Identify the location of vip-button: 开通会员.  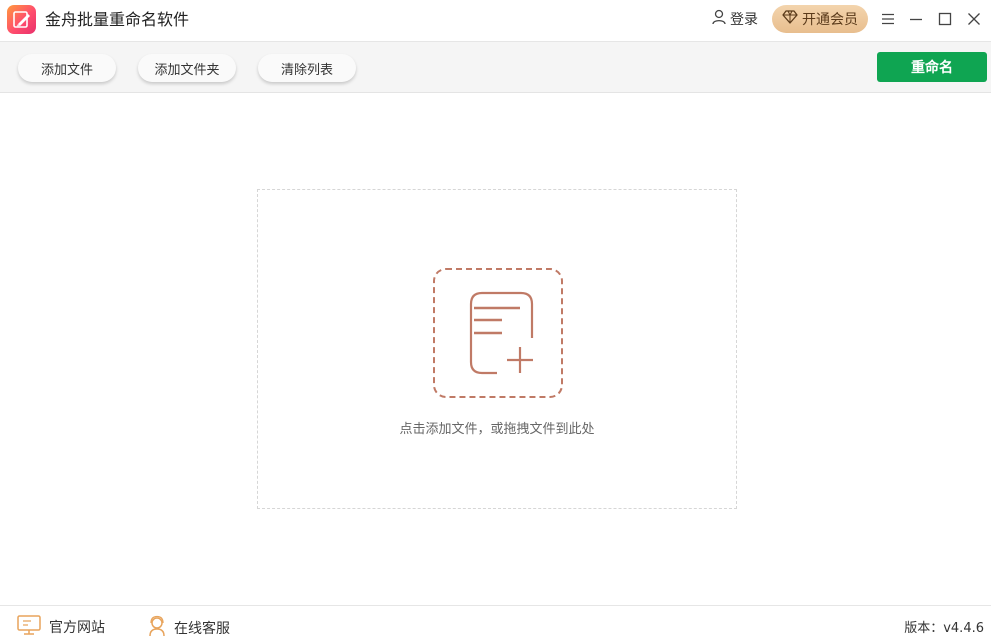
(820, 19).